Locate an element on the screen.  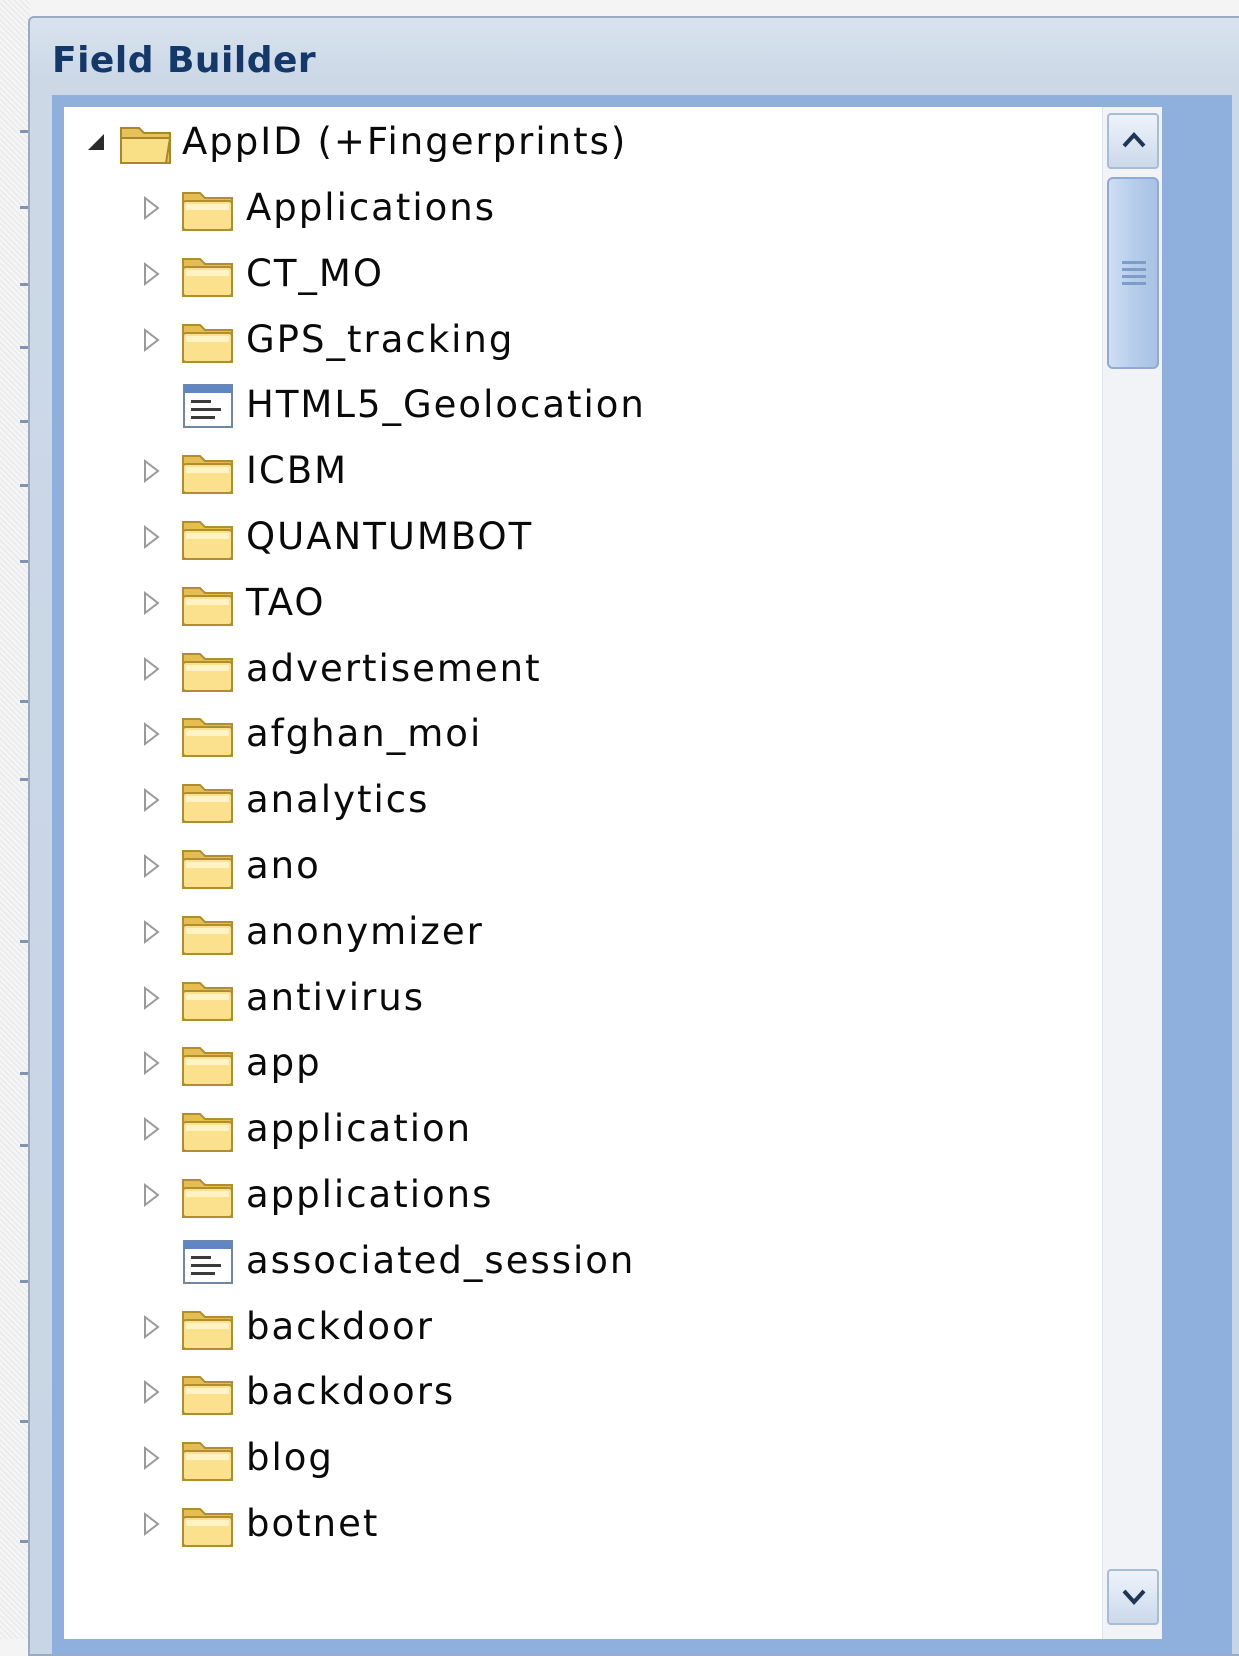
tree-item-label: ano is located at coordinates (283, 865).